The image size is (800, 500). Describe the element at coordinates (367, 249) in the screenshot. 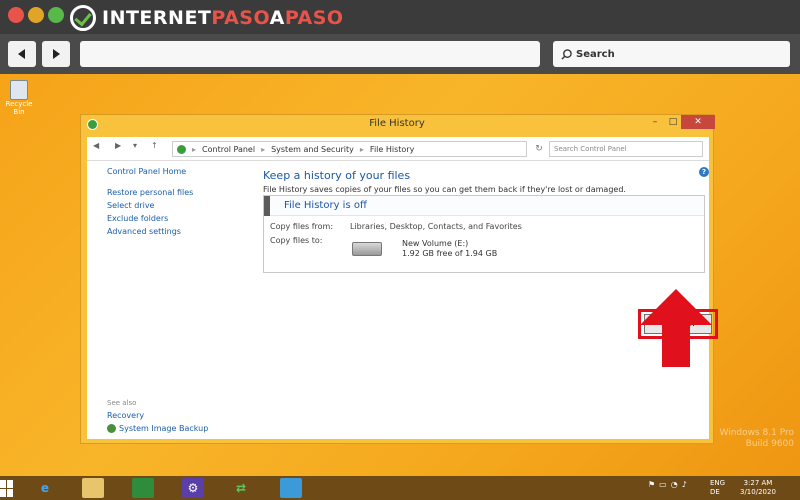

I see `hard-drive-icon` at that location.